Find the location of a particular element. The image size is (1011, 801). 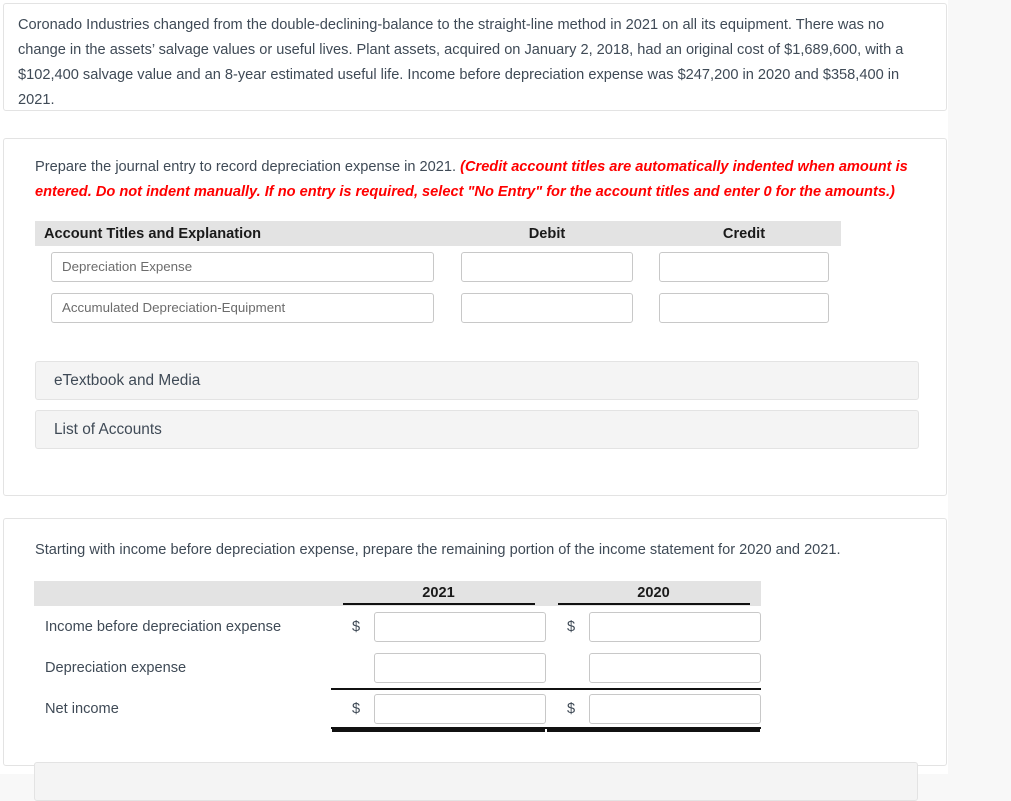

account-title-cell: Accumulated Depreciation-Equipment is located at coordinates (241, 307).